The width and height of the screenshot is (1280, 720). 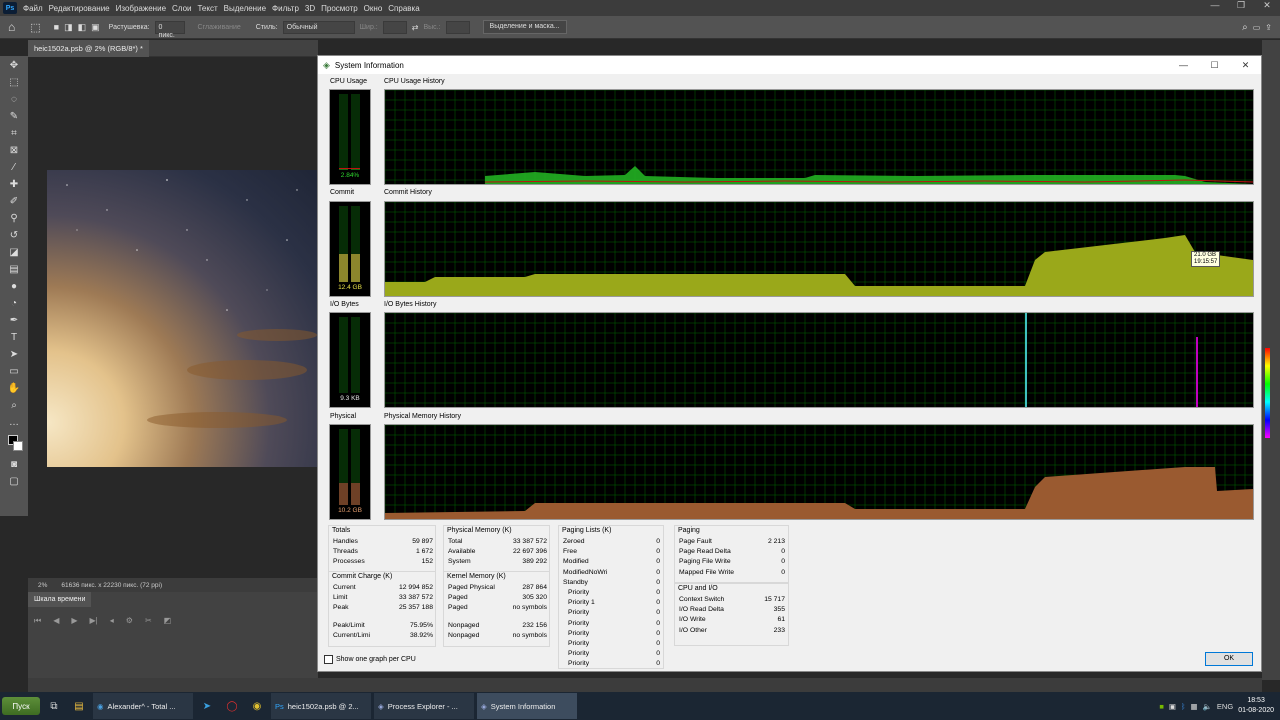 What do you see at coordinates (14, 219) in the screenshot?
I see `stamp-icon: ⚲` at bounding box center [14, 219].